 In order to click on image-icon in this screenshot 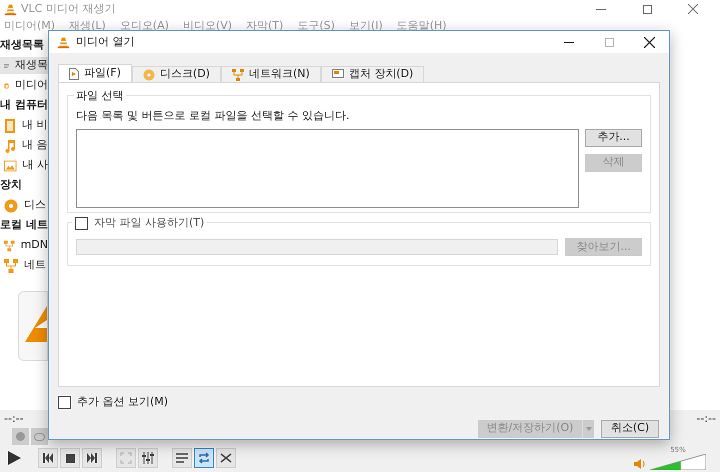, I will do `click(10, 166)`.